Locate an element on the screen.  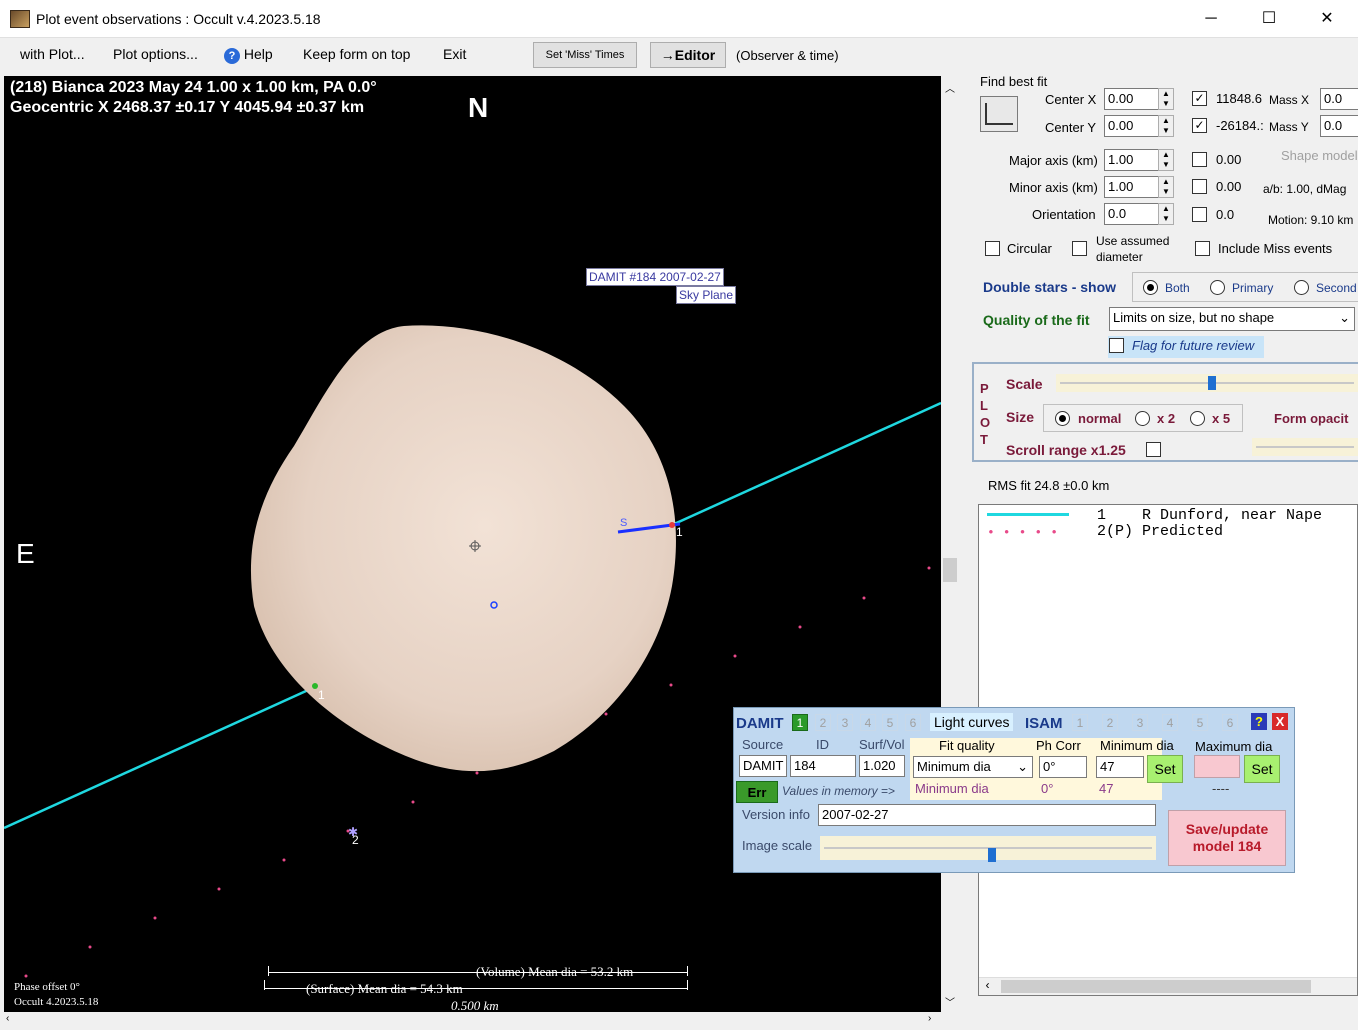
minor-axis-input: 1.00 is located at coordinates (1132, 187).